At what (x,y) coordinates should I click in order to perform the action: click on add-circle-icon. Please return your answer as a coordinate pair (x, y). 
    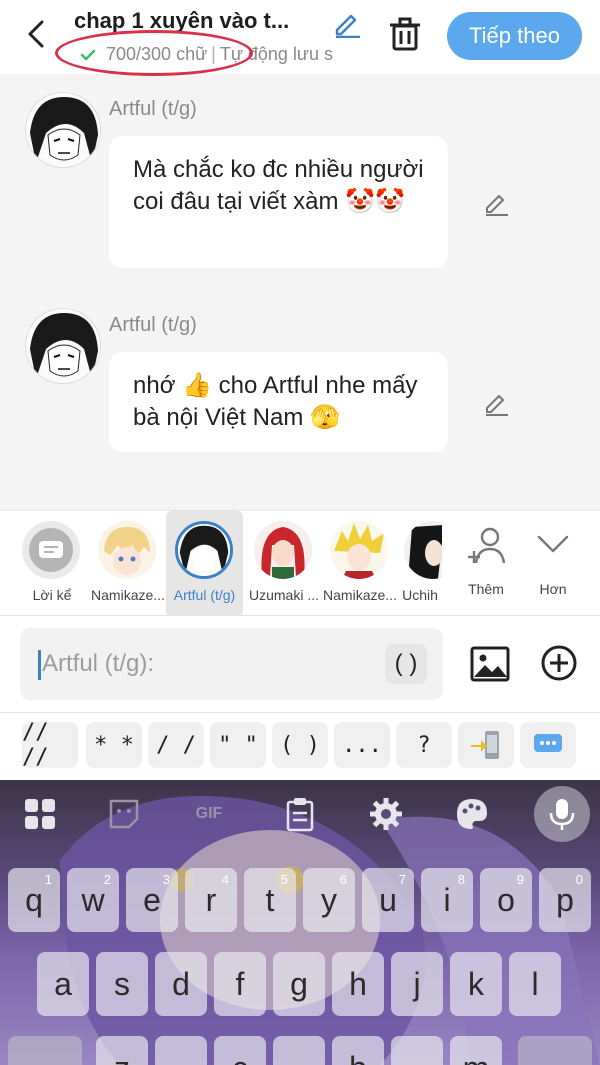
    Looking at the image, I should click on (559, 663).